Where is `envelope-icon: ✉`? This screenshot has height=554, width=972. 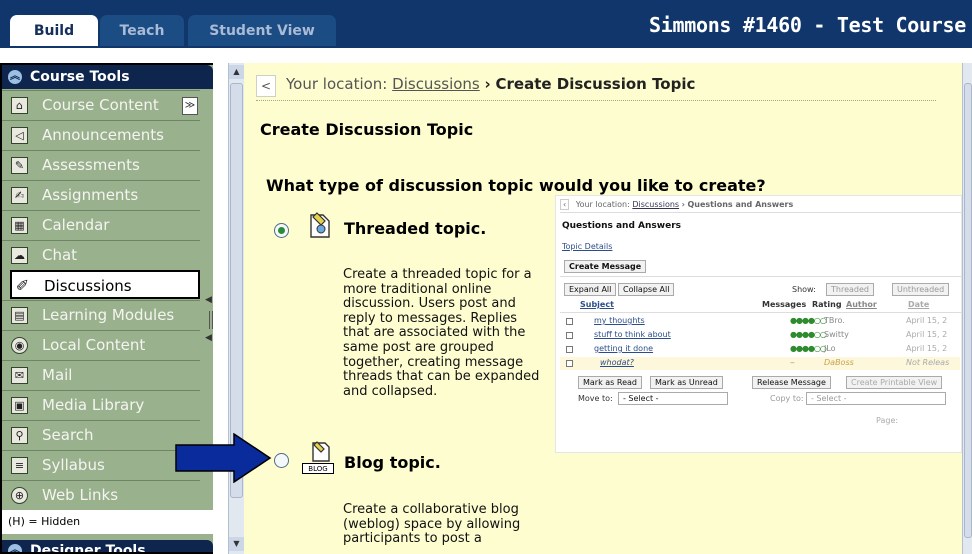
envelope-icon: ✉ is located at coordinates (19, 375).